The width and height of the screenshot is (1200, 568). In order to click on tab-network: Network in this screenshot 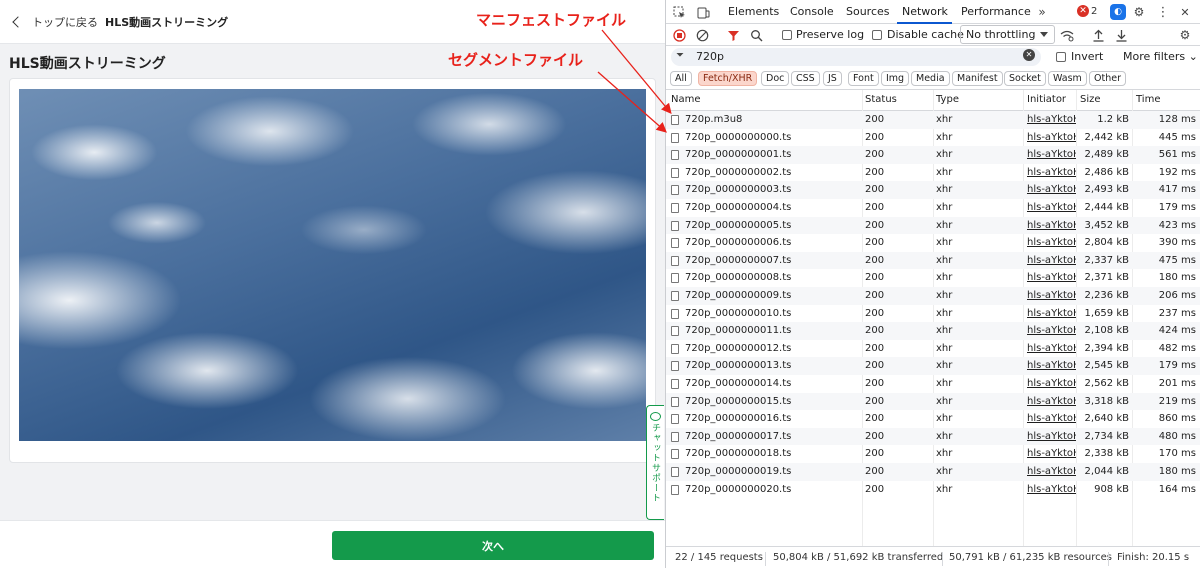, I will do `click(925, 11)`.